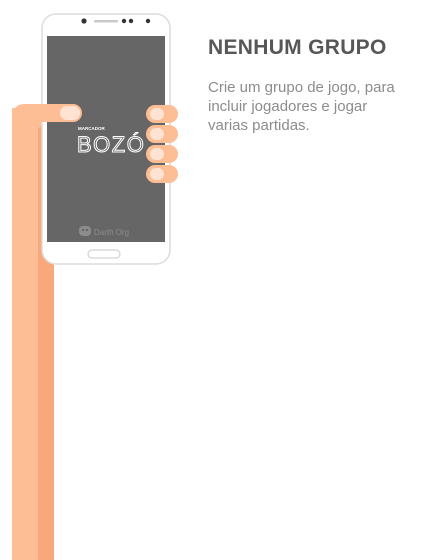 This screenshot has height=560, width=424. Describe the element at coordinates (91, 128) in the screenshot. I see `splash-logo-small: MARCADOR` at that location.